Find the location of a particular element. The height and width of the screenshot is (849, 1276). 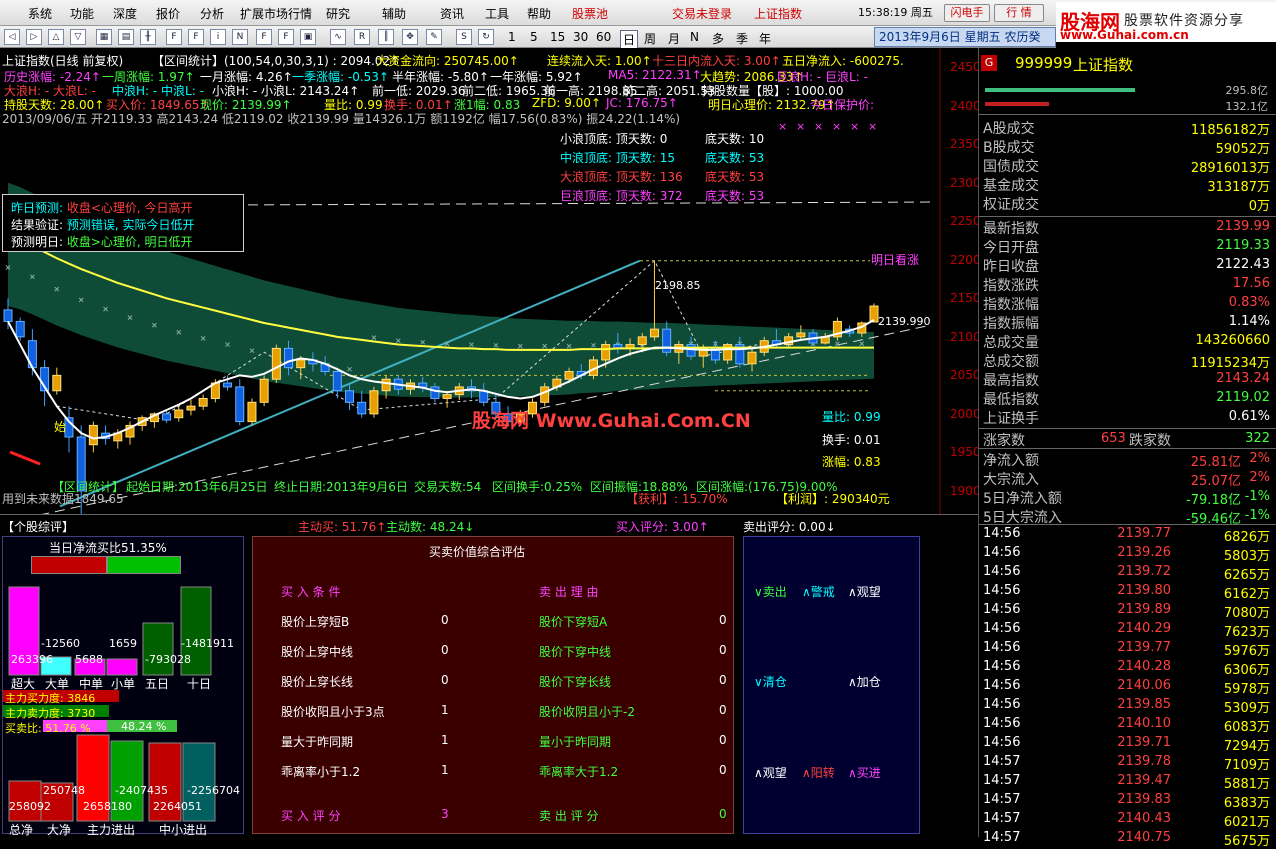

menu-research: 研究 is located at coordinates (338, 13).